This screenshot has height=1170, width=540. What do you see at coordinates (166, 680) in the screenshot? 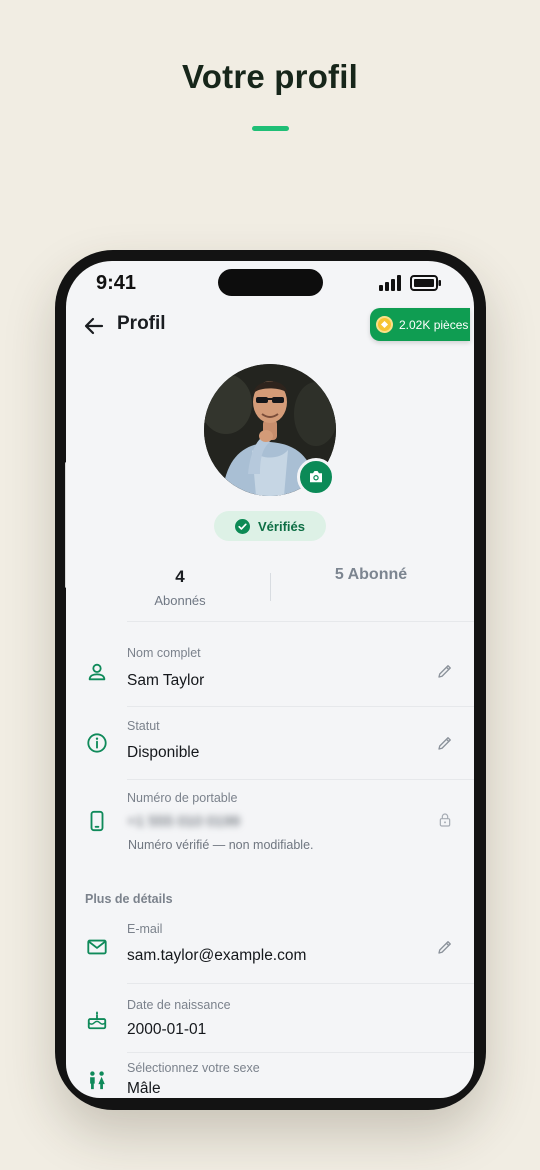
I see `full-name-value: Sam Taylor` at bounding box center [166, 680].